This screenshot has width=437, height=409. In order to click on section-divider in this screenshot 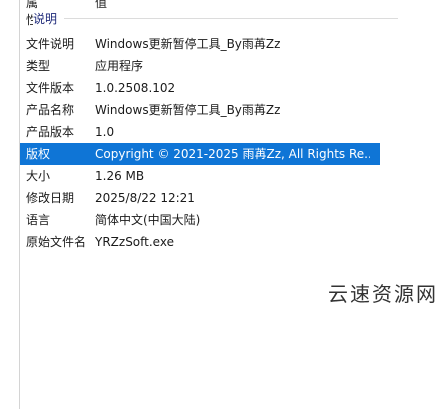, I will do `click(231, 18)`.